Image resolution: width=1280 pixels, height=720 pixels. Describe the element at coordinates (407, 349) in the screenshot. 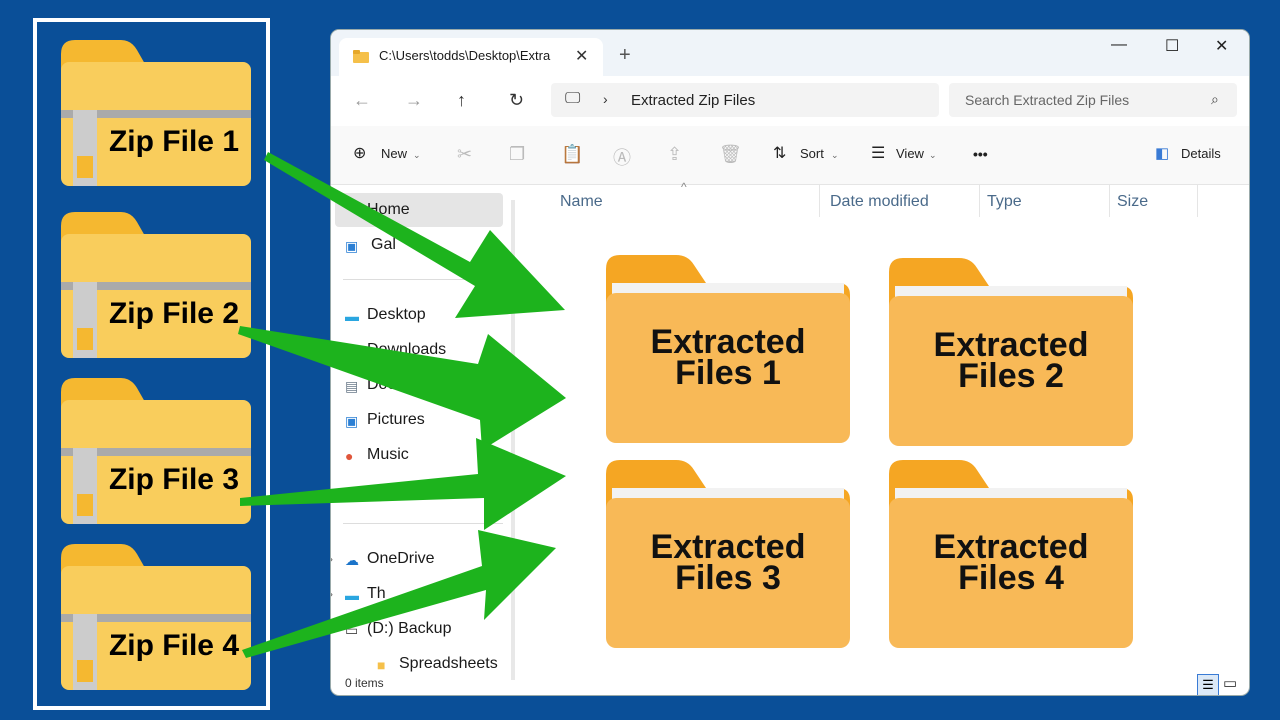

I see `sidebar-item-label: Downloads` at that location.